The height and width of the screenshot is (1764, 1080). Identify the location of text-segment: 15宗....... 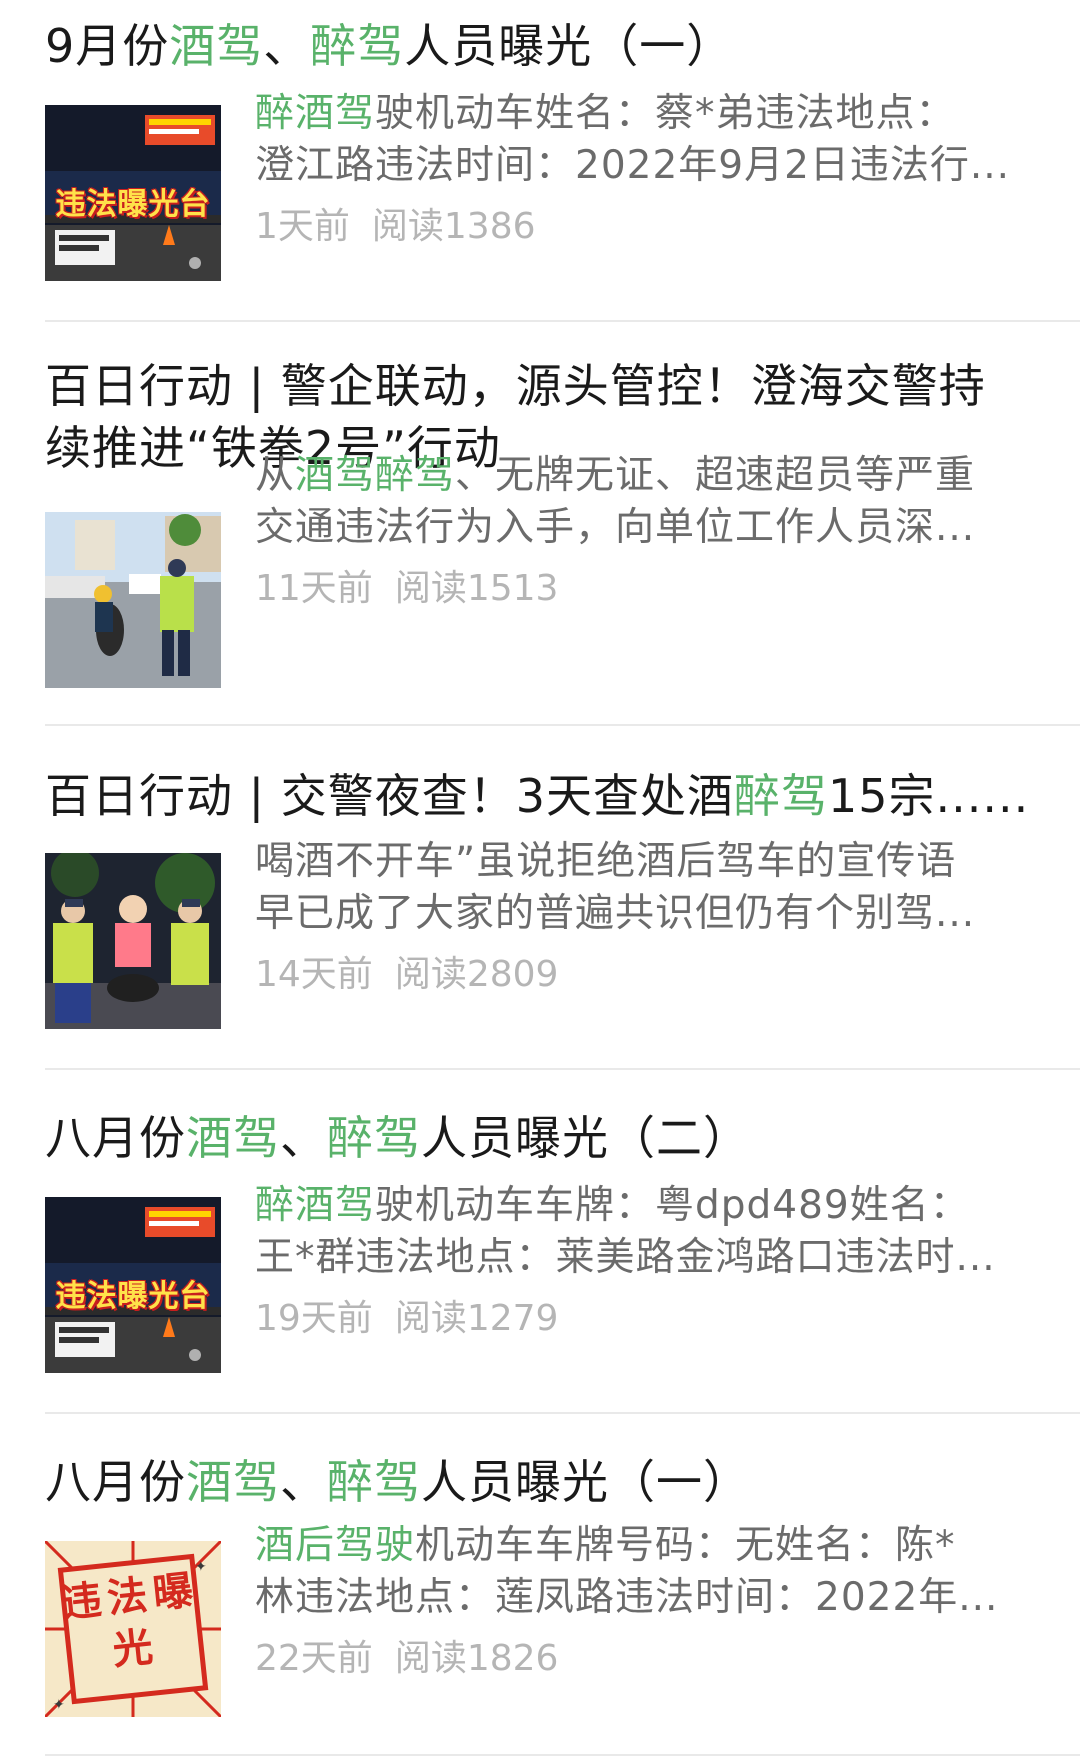
(929, 796).